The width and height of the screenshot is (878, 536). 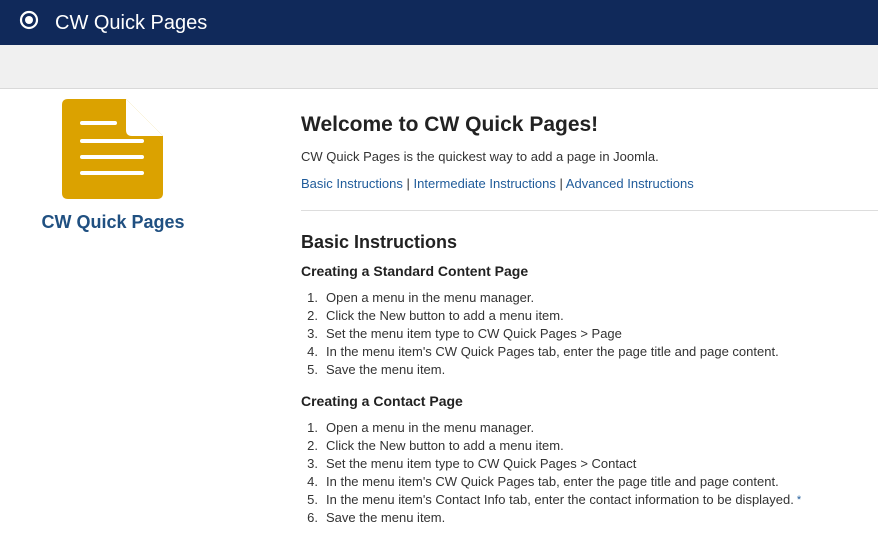 I want to click on document-icon, so click(x=112, y=149).